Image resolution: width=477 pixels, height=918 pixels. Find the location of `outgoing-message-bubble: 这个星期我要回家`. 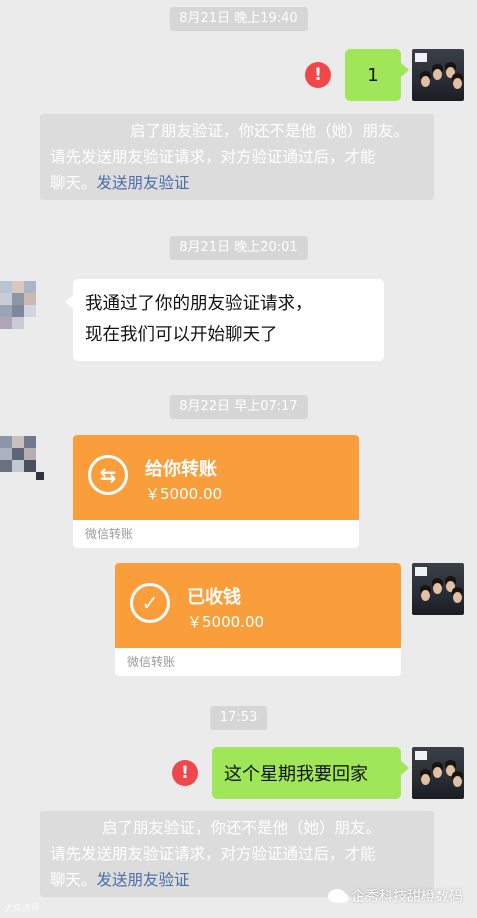

outgoing-message-bubble: 这个星期我要回家 is located at coordinates (310, 773).